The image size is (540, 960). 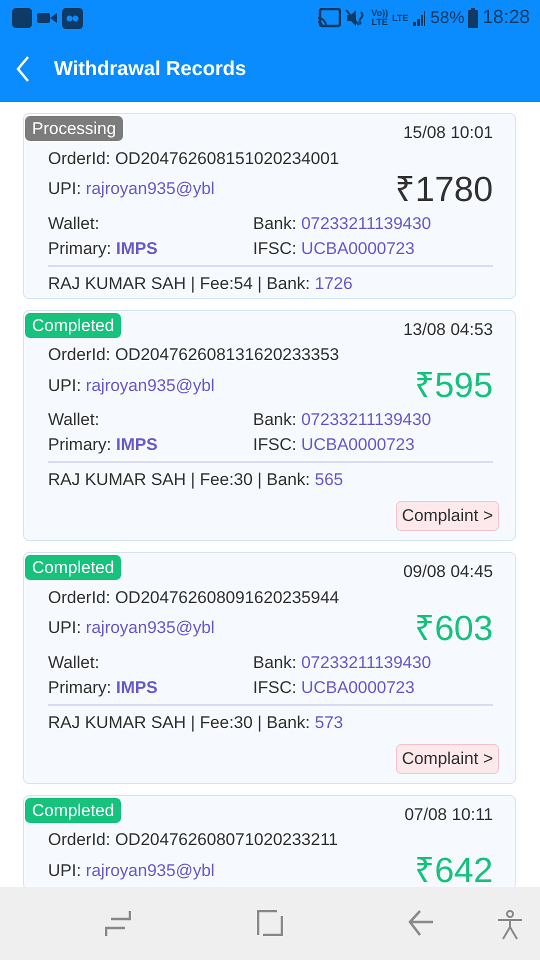 I want to click on back-arrow-icon, so click(x=421, y=923).